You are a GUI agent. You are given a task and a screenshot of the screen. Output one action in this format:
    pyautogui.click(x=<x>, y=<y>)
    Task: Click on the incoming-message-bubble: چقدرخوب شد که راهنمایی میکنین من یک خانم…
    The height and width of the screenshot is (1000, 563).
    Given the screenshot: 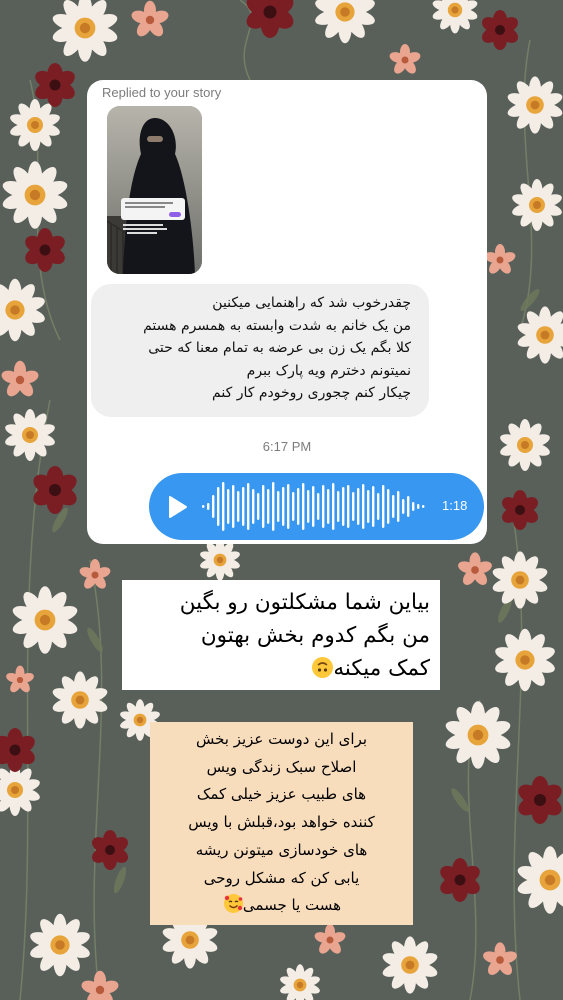 What is the action you would take?
    pyautogui.click(x=260, y=350)
    